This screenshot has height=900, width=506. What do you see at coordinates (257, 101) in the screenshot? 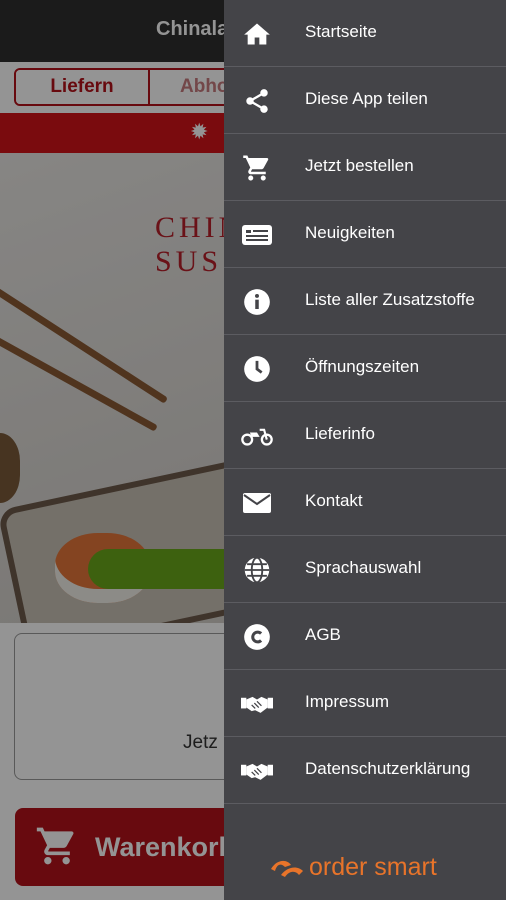
I see `share-icon` at bounding box center [257, 101].